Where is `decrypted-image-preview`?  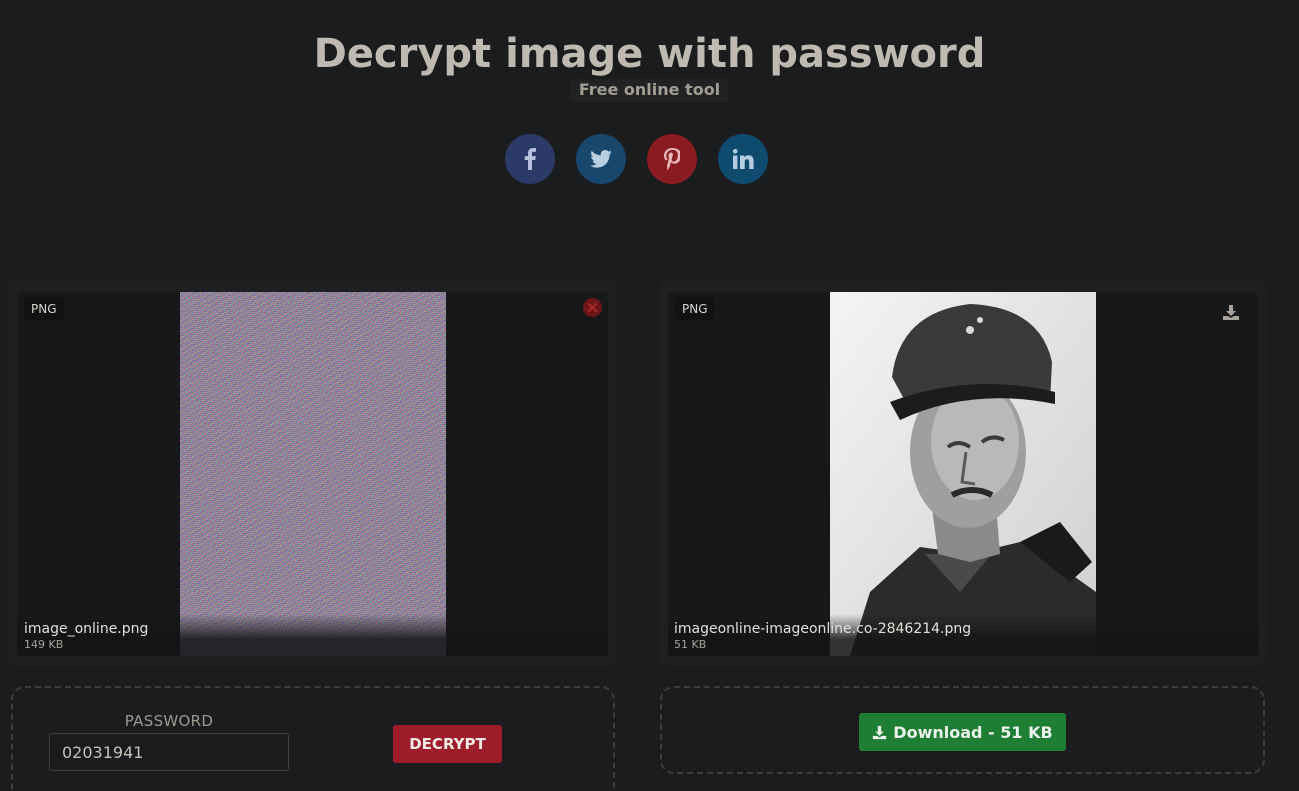 decrypted-image-preview is located at coordinates (963, 474).